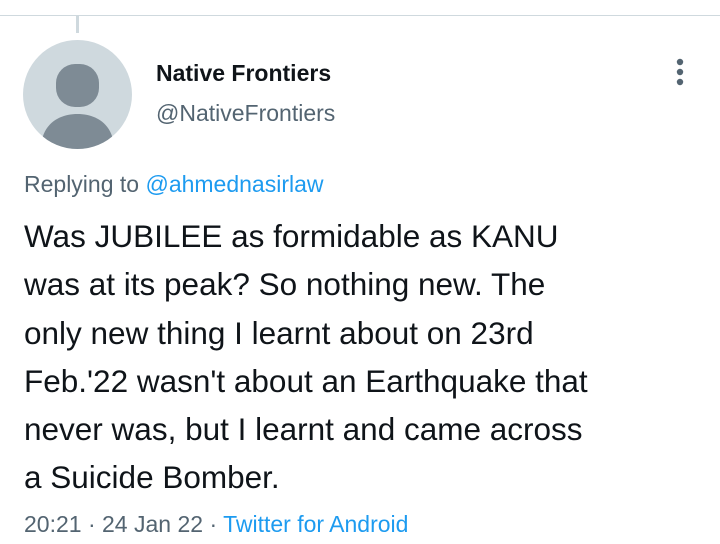  What do you see at coordinates (53, 524) in the screenshot?
I see `tweet-time: 20:21` at bounding box center [53, 524].